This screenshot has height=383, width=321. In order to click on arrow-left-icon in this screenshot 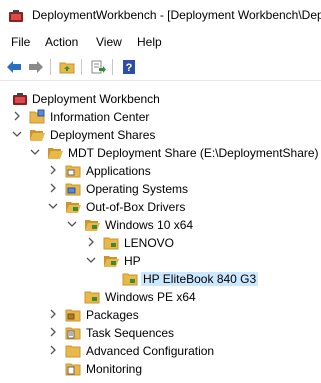, I will do `click(14, 67)`.